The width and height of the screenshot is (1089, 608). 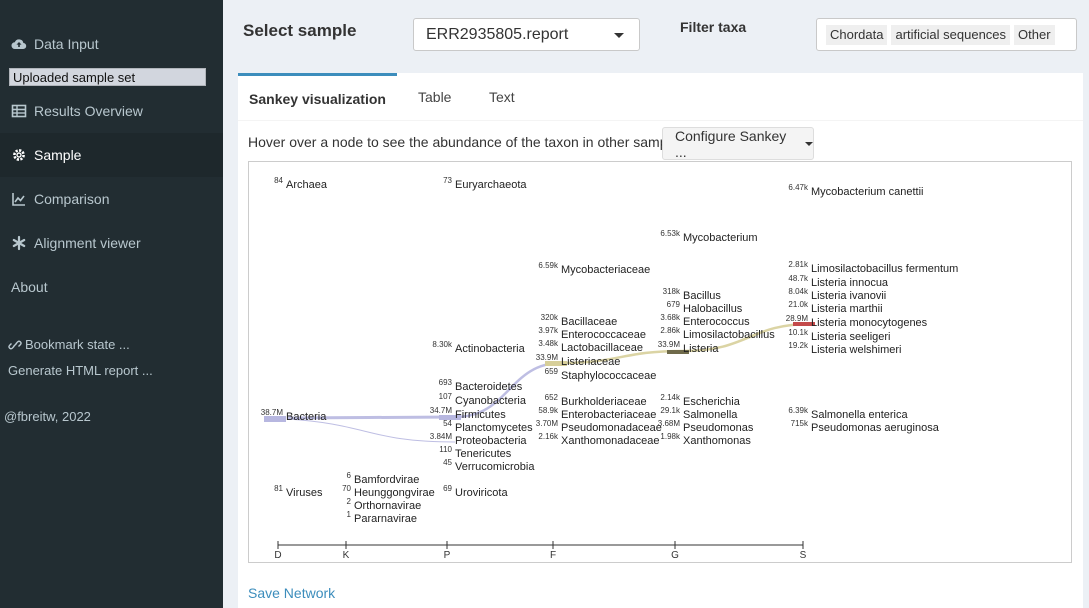 I want to click on nav-about: About, so click(x=111, y=287).